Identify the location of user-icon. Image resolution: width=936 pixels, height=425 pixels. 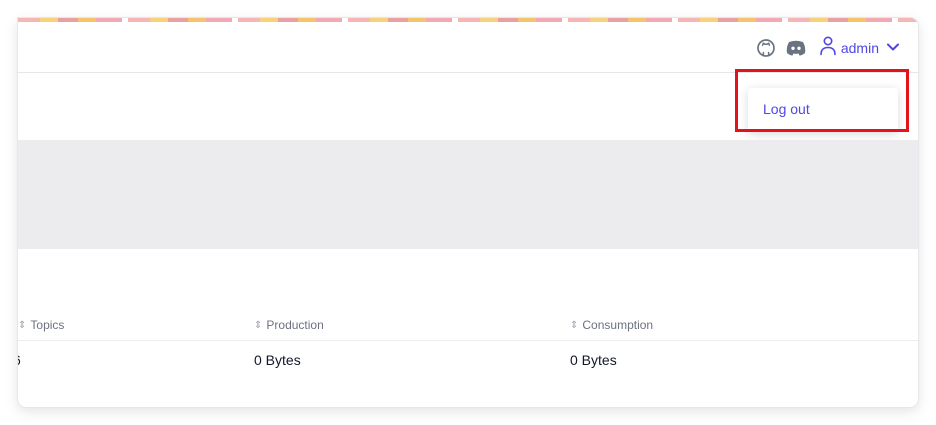
(828, 48).